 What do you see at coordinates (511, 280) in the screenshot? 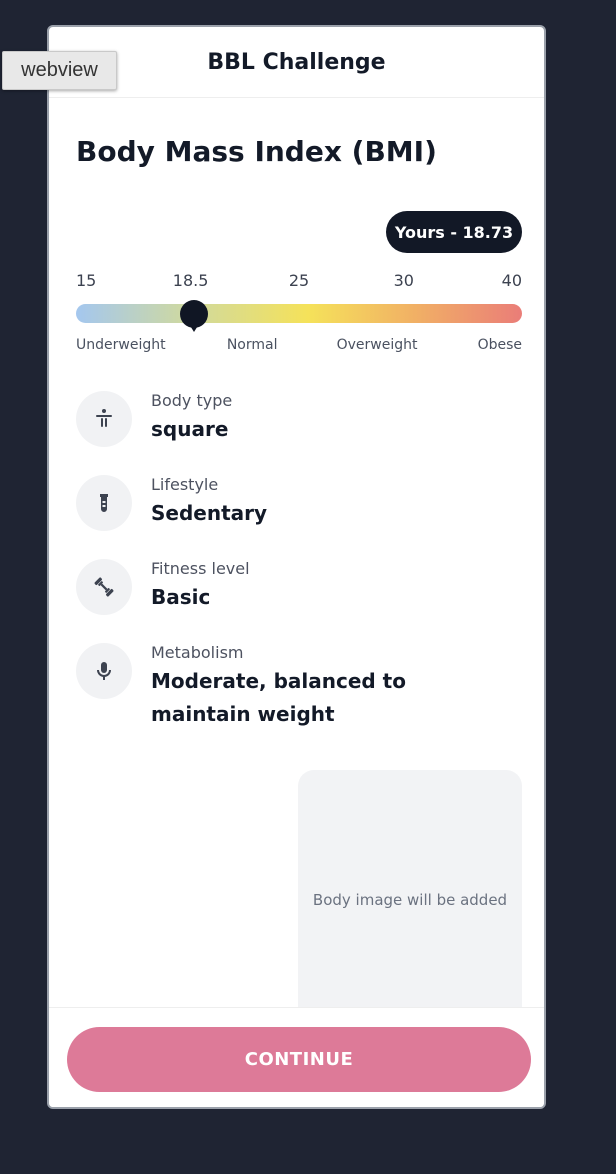
I see `bmi-tick: 40` at bounding box center [511, 280].